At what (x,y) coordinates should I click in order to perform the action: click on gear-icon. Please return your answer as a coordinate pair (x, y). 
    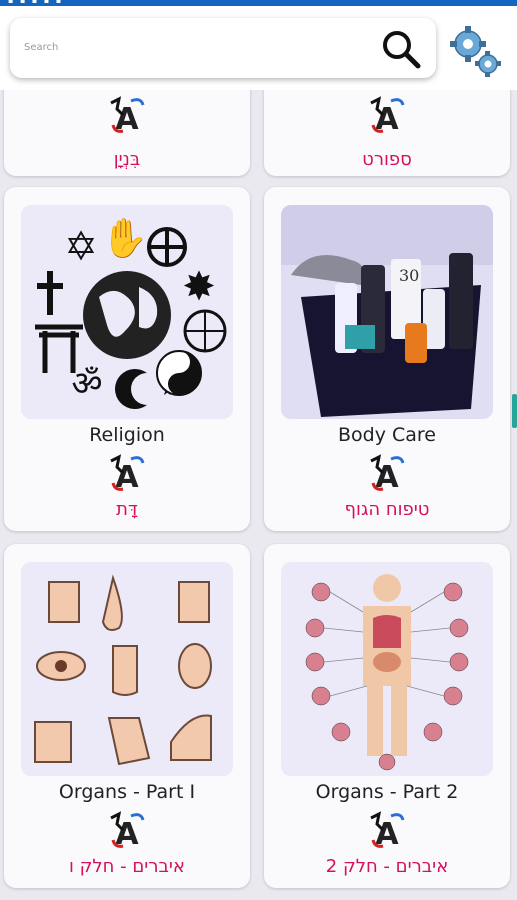
    Looking at the image, I should click on (476, 52).